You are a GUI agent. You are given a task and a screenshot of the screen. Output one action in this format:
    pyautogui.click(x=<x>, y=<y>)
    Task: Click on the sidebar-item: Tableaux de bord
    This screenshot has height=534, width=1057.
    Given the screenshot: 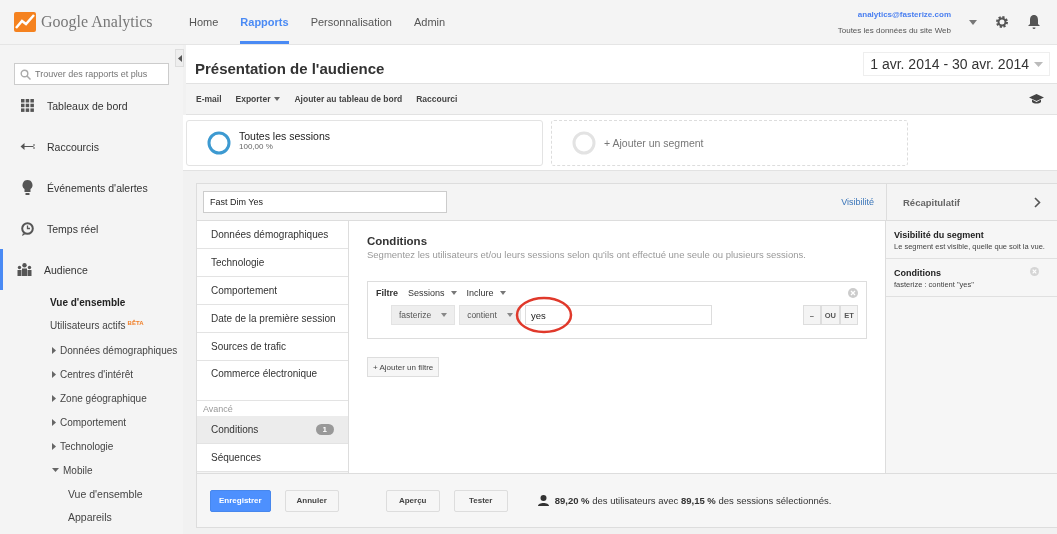 What is the action you would take?
    pyautogui.click(x=91, y=105)
    